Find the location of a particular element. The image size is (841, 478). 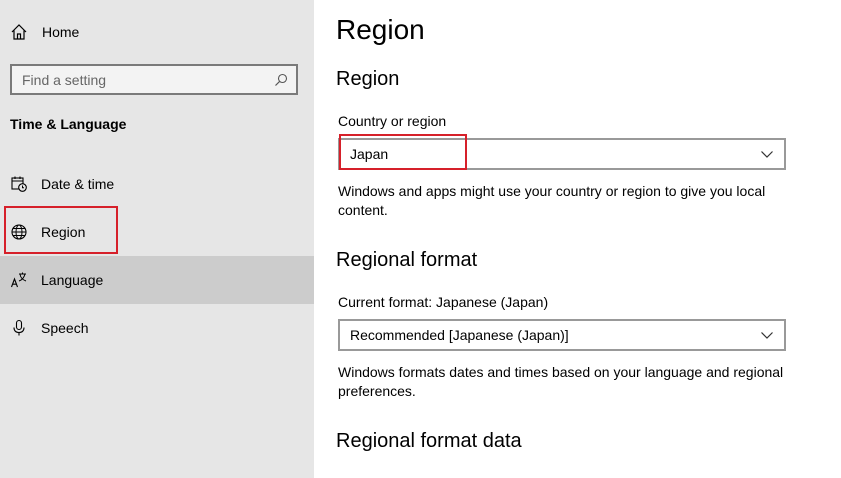

country-dropdown: Japan is located at coordinates (562, 154).